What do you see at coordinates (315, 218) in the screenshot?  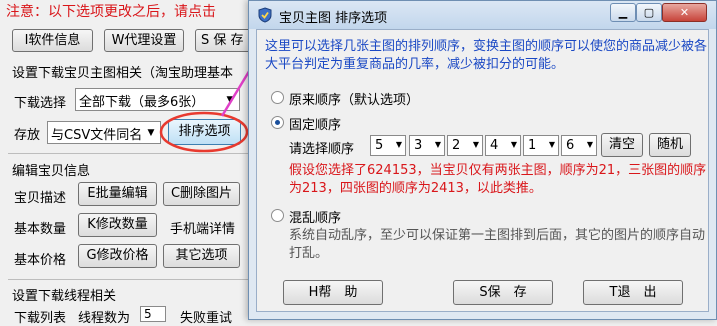 I see `radio-chaos-label: 混乱顺序` at bounding box center [315, 218].